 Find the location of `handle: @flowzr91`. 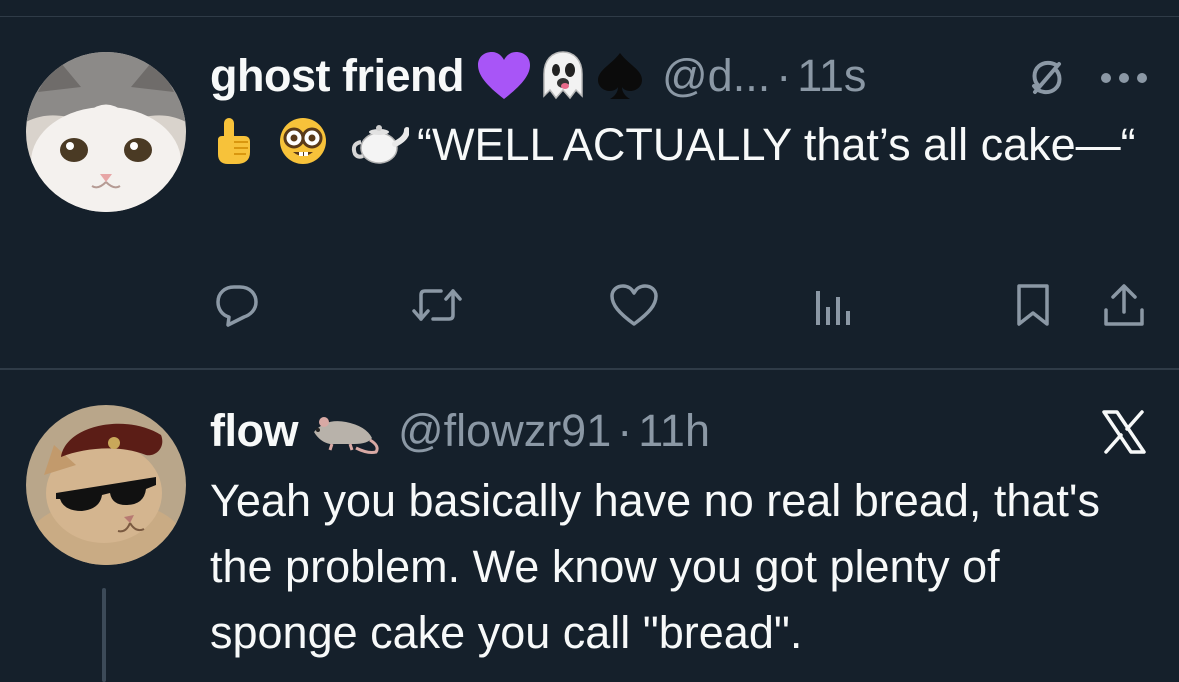

handle: @flowzr91 is located at coordinates (504, 431).